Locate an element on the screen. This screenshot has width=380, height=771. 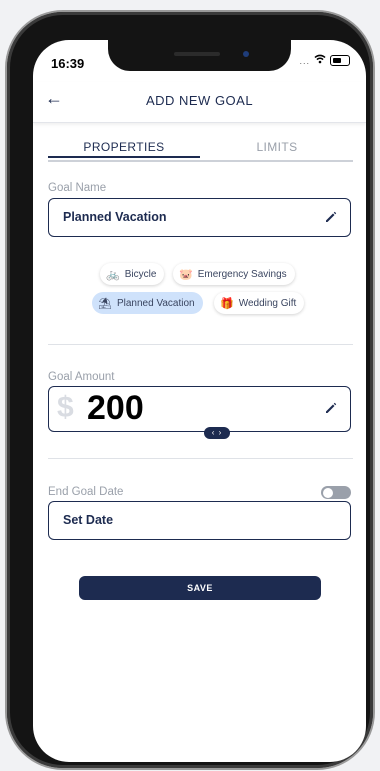
battery-icon is located at coordinates (340, 60).